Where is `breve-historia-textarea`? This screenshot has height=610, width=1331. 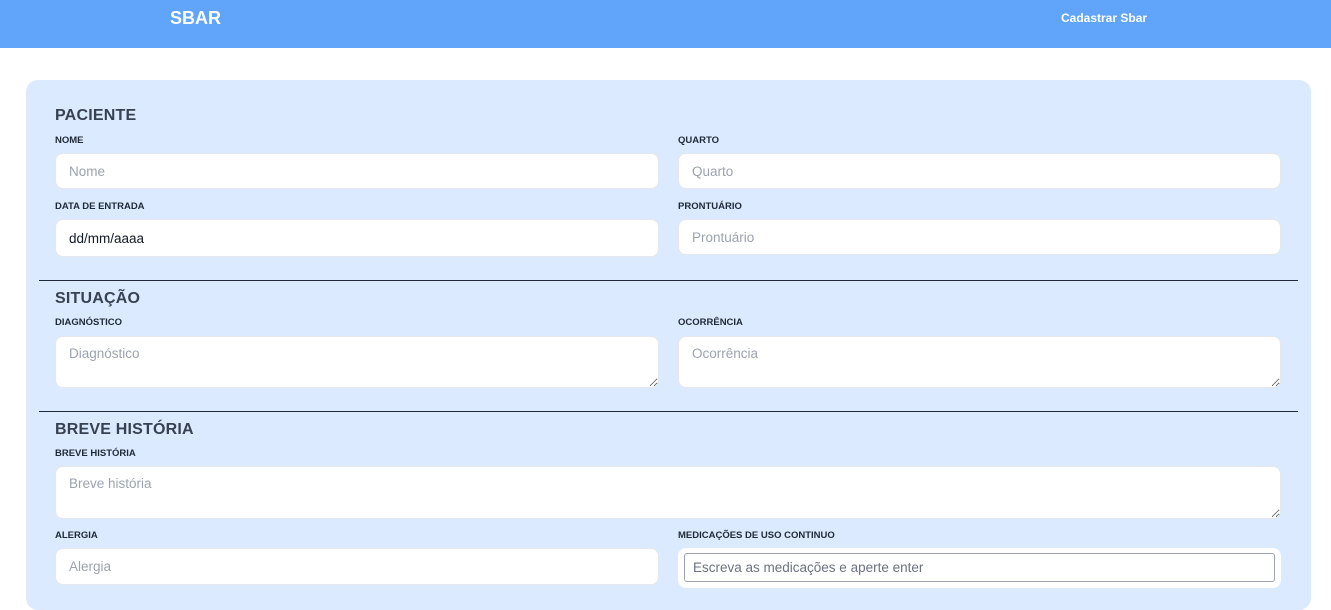 breve-historia-textarea is located at coordinates (668, 492).